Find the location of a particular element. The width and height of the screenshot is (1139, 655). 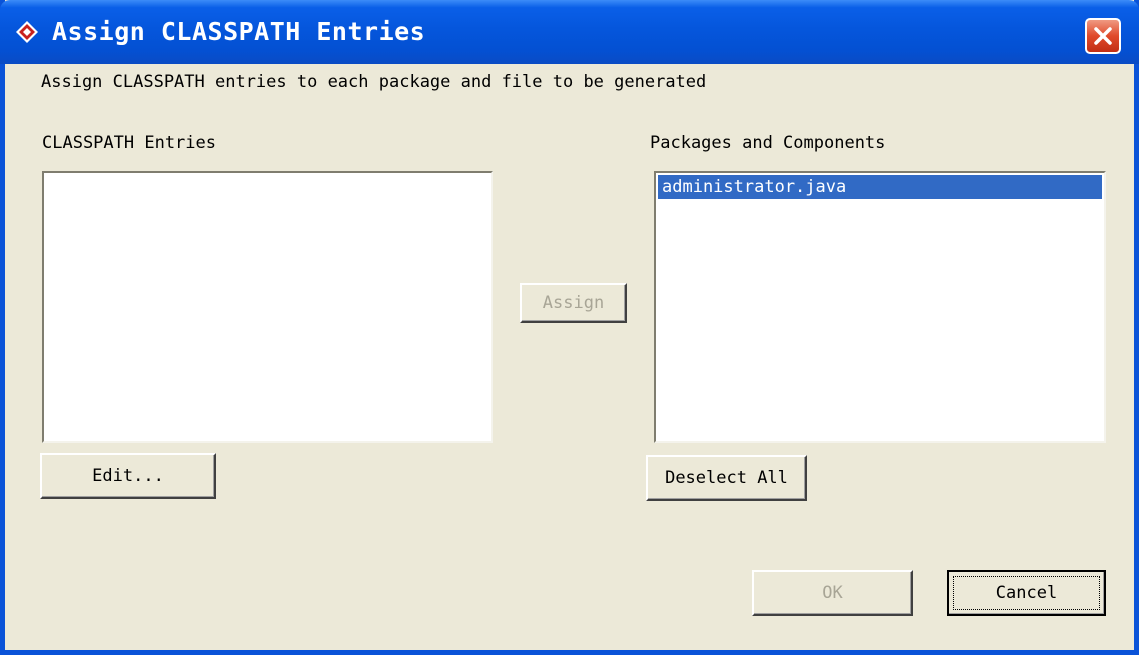

close-button is located at coordinates (1103, 36).